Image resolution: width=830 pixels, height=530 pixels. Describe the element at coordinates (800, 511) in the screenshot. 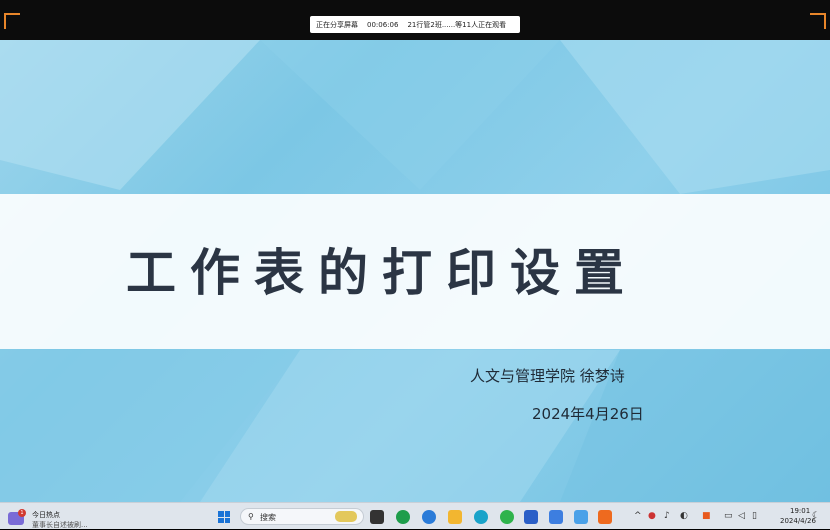

I see `clock-time: 19:01` at that location.